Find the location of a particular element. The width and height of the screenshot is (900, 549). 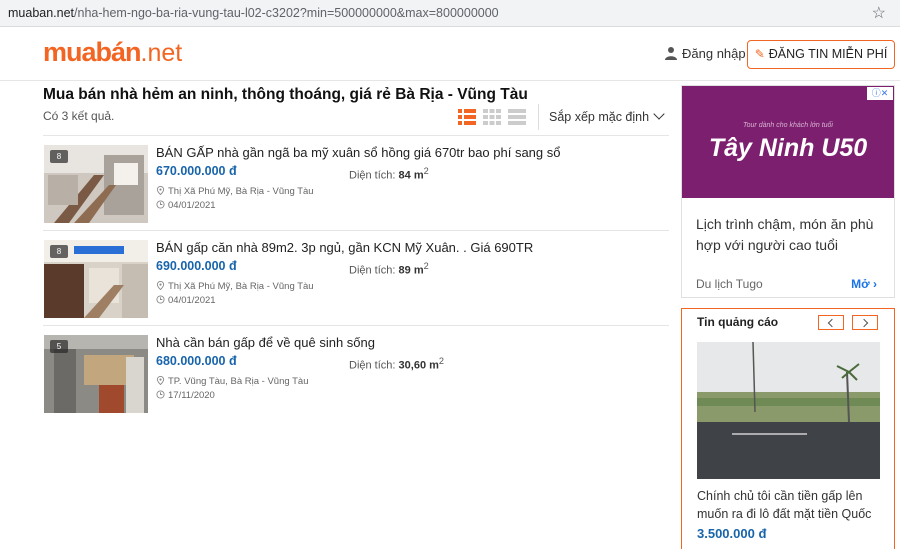

carousel-next-button is located at coordinates (865, 322).